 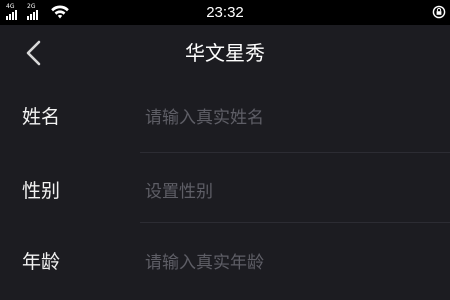 I want to click on lock-rotation-icon, so click(x=439, y=12).